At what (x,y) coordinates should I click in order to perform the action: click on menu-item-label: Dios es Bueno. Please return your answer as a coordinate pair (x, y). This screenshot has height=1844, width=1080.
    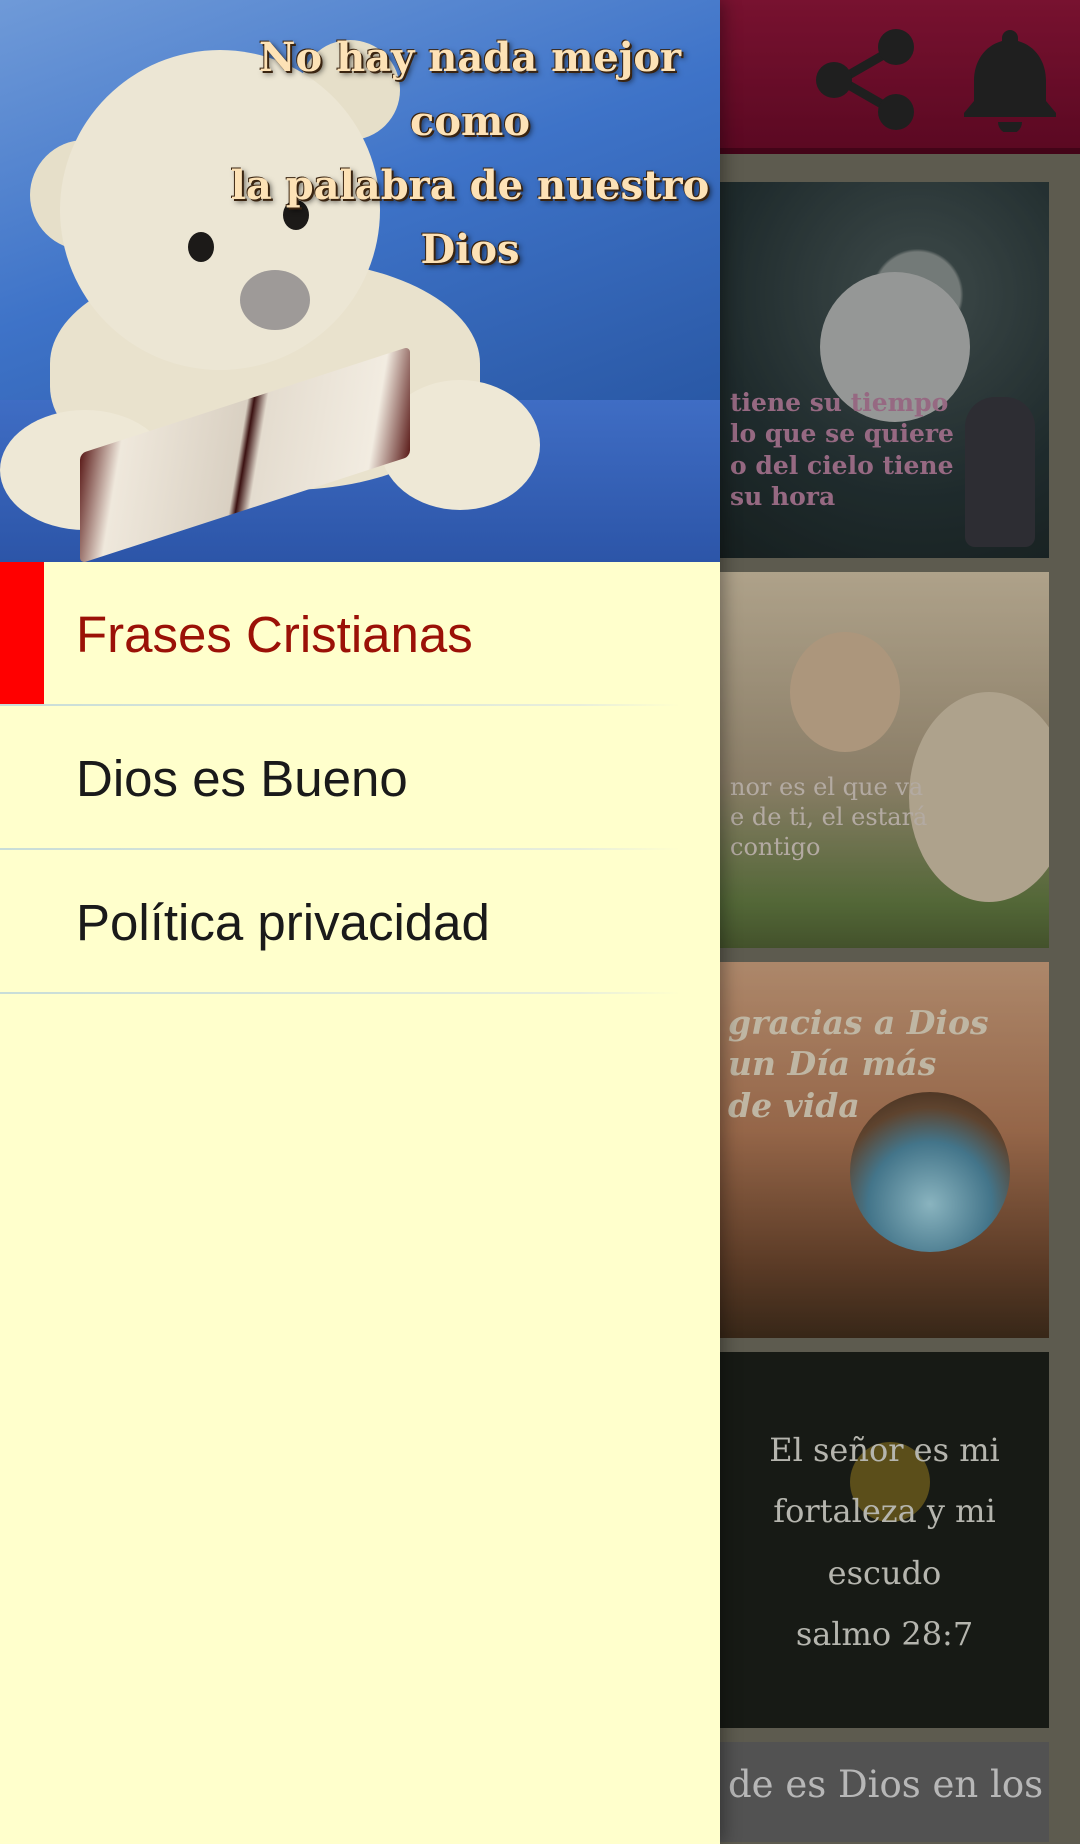
    Looking at the image, I should click on (242, 778).